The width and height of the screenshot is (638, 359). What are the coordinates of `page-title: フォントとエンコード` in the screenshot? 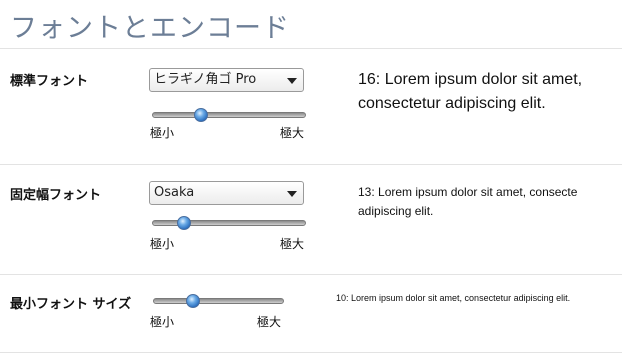 It's located at (150, 28).